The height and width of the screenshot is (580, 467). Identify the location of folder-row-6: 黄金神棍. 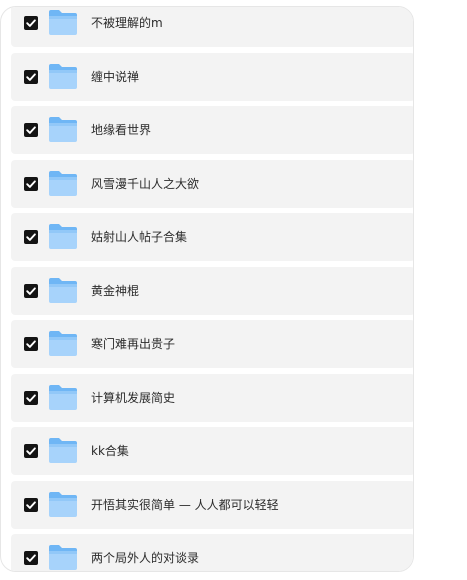
(212, 290).